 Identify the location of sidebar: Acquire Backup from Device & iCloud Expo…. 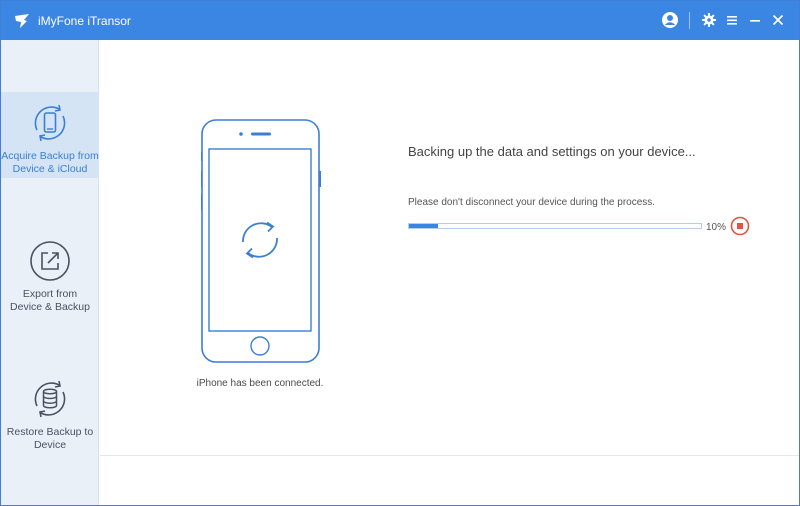
(50, 272).